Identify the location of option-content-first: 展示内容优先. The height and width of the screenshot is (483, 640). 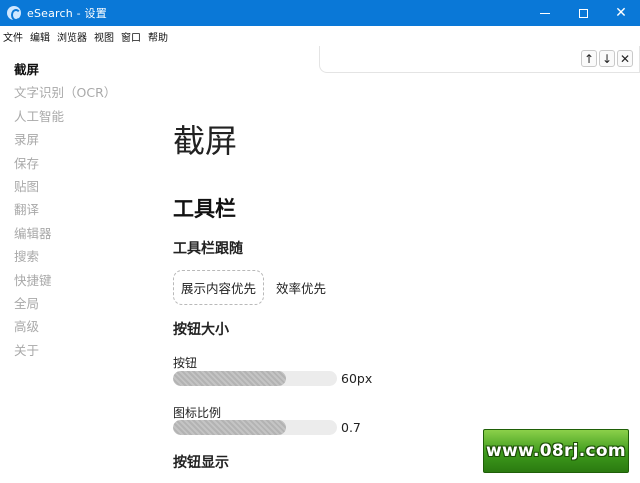
(219, 287).